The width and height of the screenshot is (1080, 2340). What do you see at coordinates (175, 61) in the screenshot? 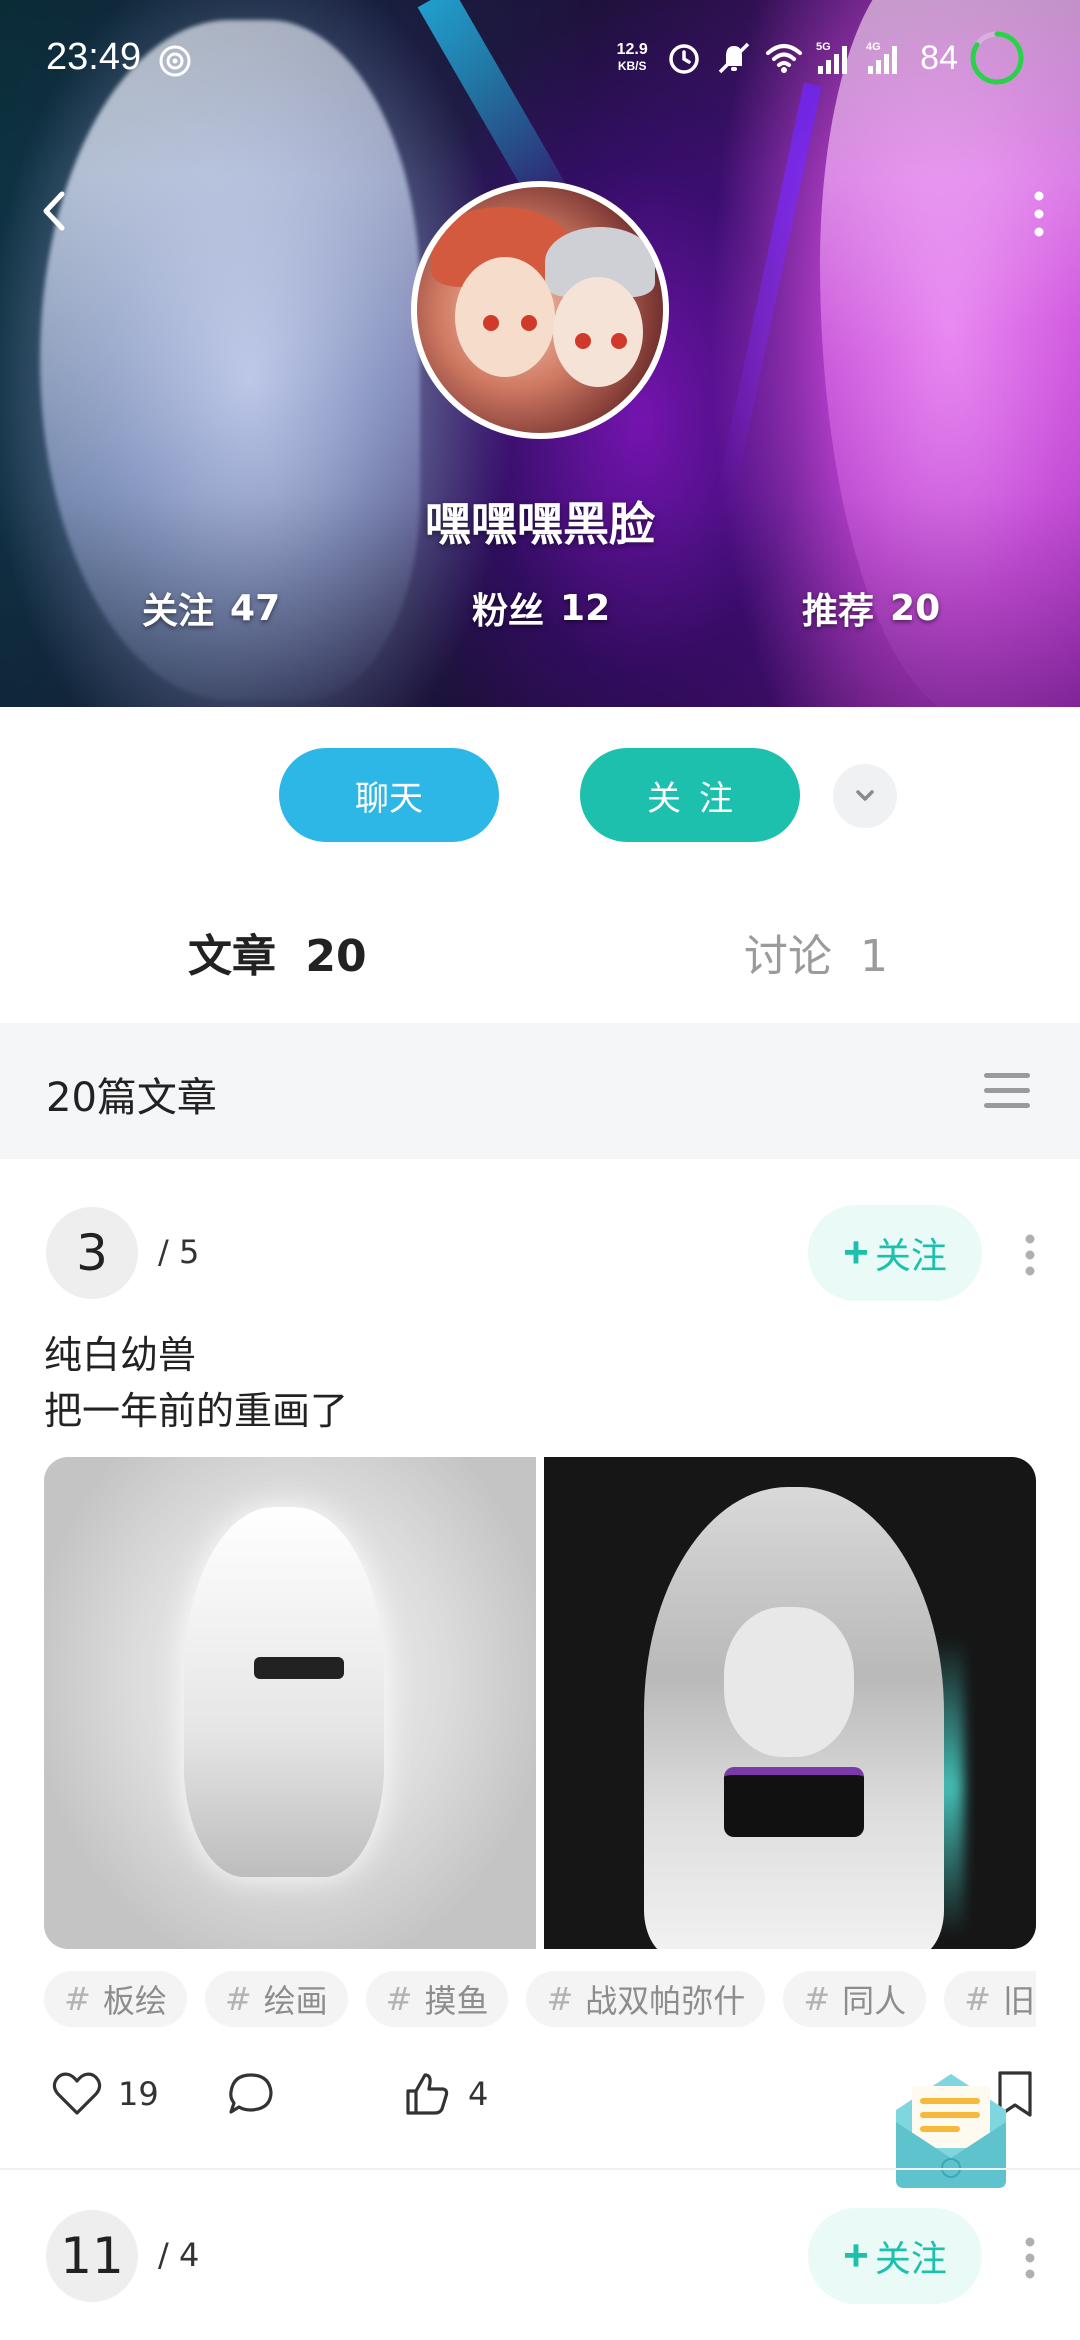
I see `nfc-icon` at bounding box center [175, 61].